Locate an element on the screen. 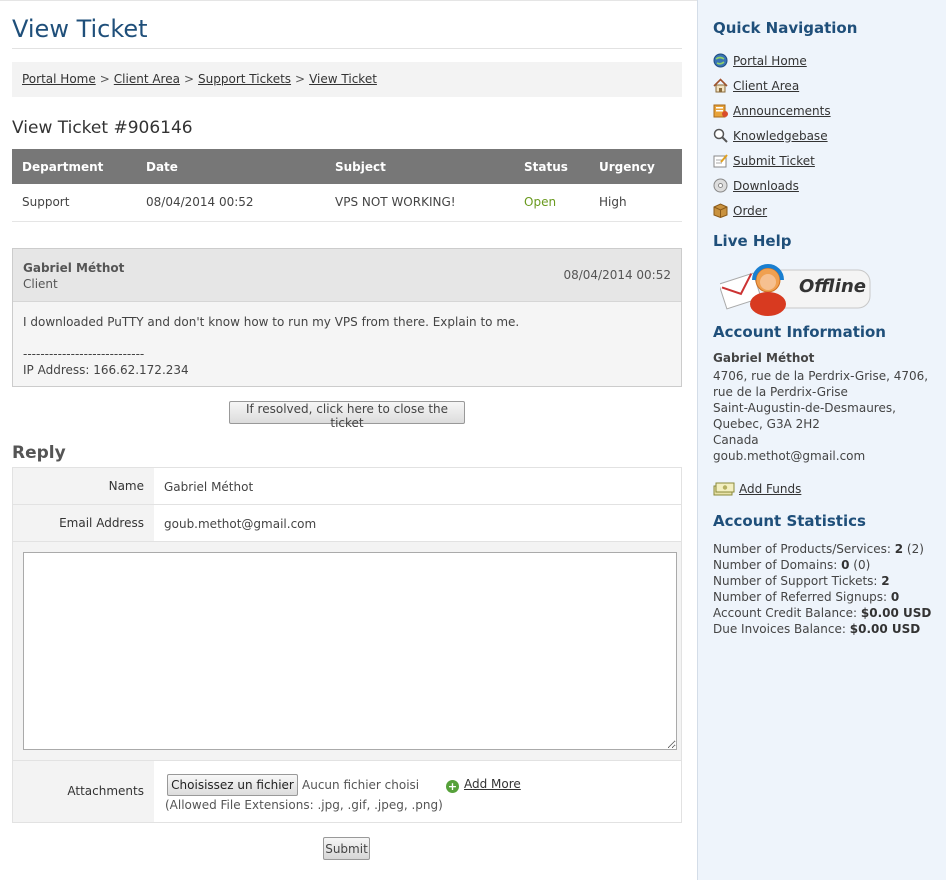 The width and height of the screenshot is (946, 880). cell-date: 08/04/2014 00:52 is located at coordinates (230, 203).